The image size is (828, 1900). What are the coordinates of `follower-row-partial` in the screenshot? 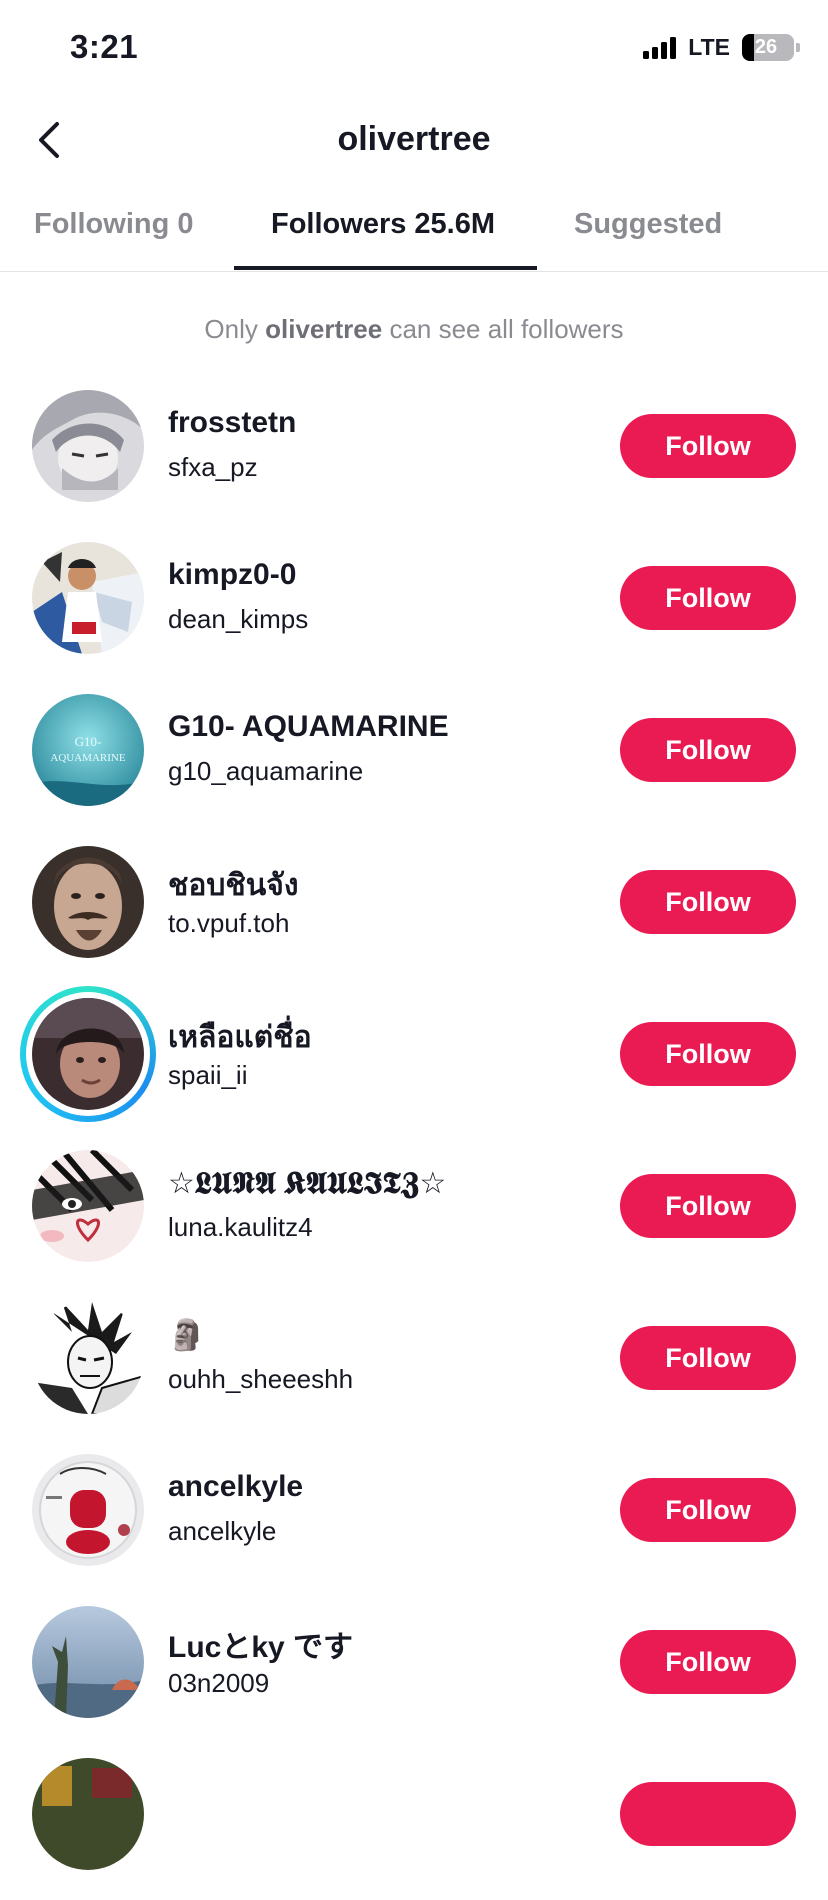 It's located at (414, 1824).